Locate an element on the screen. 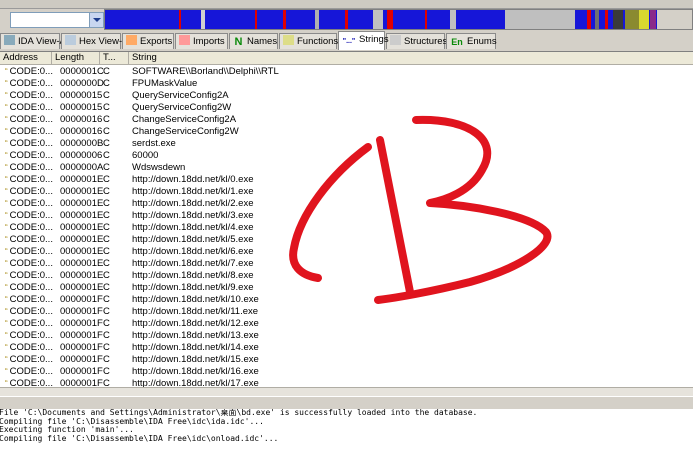 This screenshot has height=458, width=693. chevron-down-icon is located at coordinates (96, 20).